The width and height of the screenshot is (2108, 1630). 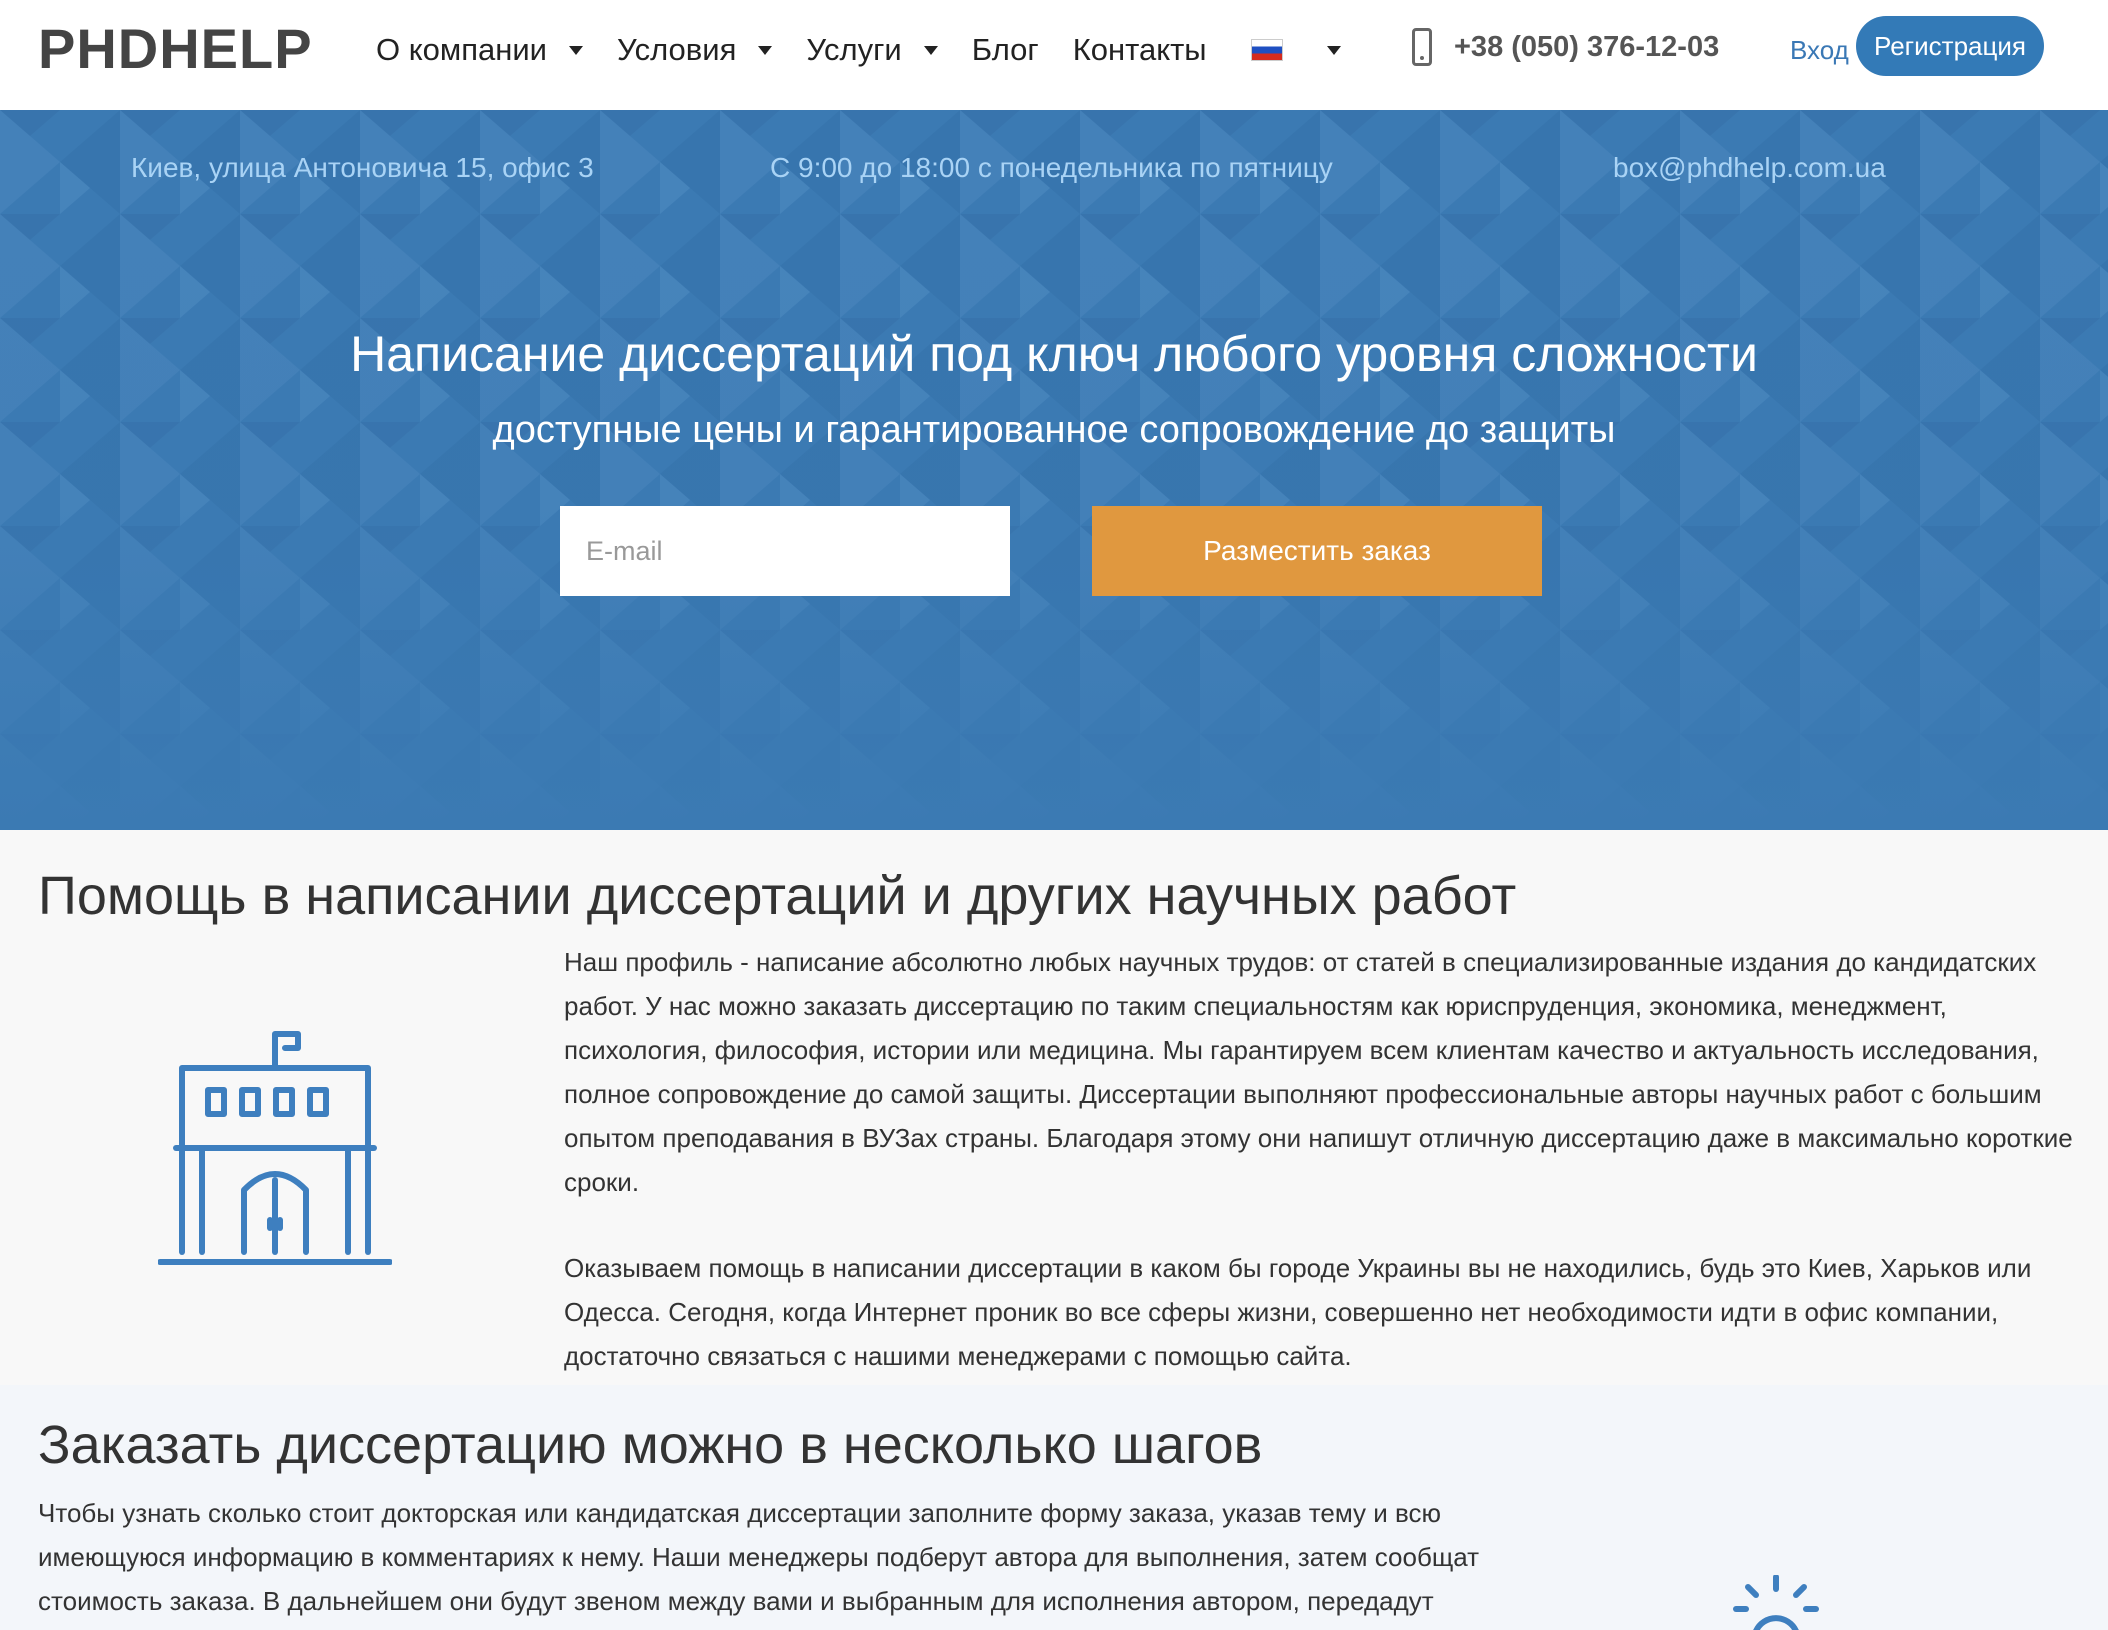 What do you see at coordinates (854, 49) in the screenshot?
I see `nav-item-label: Услуги` at bounding box center [854, 49].